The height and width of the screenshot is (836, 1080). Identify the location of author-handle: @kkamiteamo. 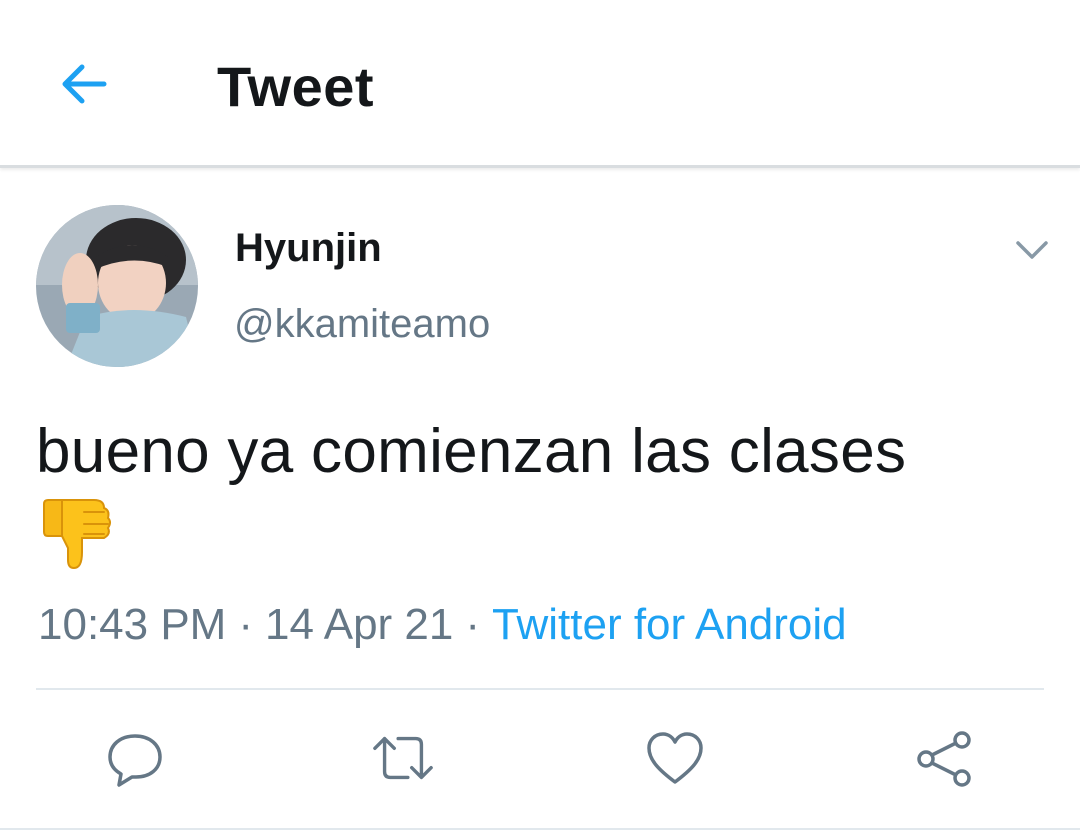
(362, 324).